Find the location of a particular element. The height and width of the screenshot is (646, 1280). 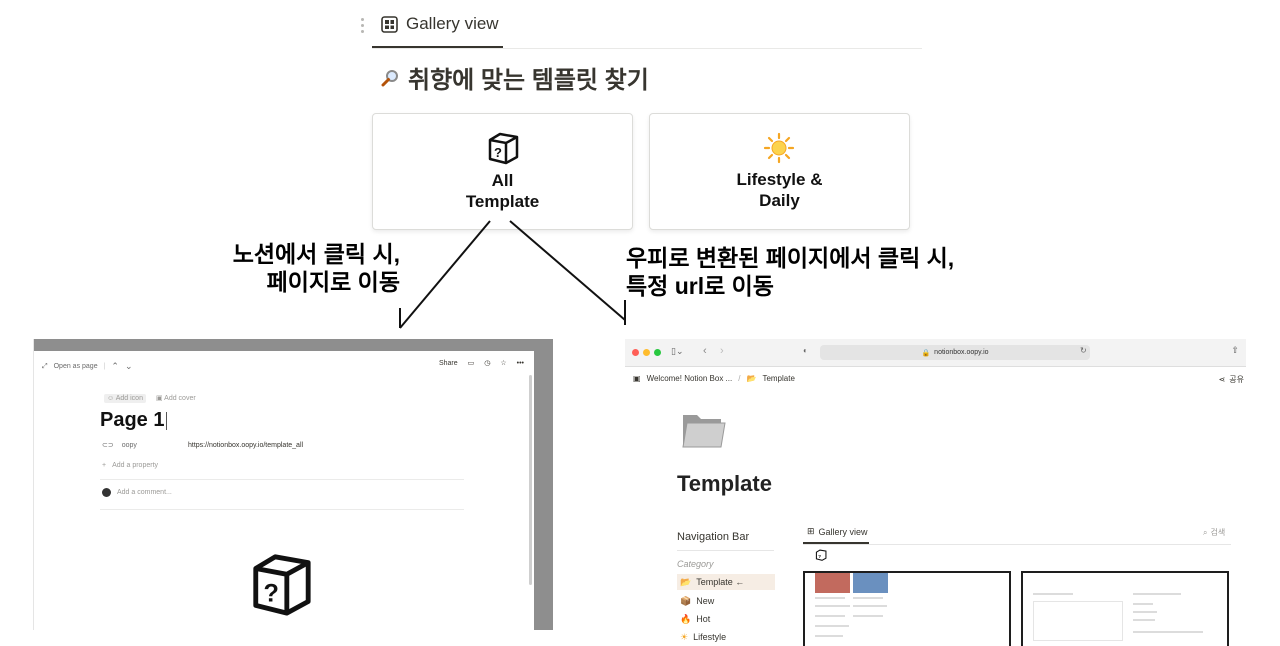

address-bar: 🔒 notionbox.oopy.io is located at coordinates (955, 352).